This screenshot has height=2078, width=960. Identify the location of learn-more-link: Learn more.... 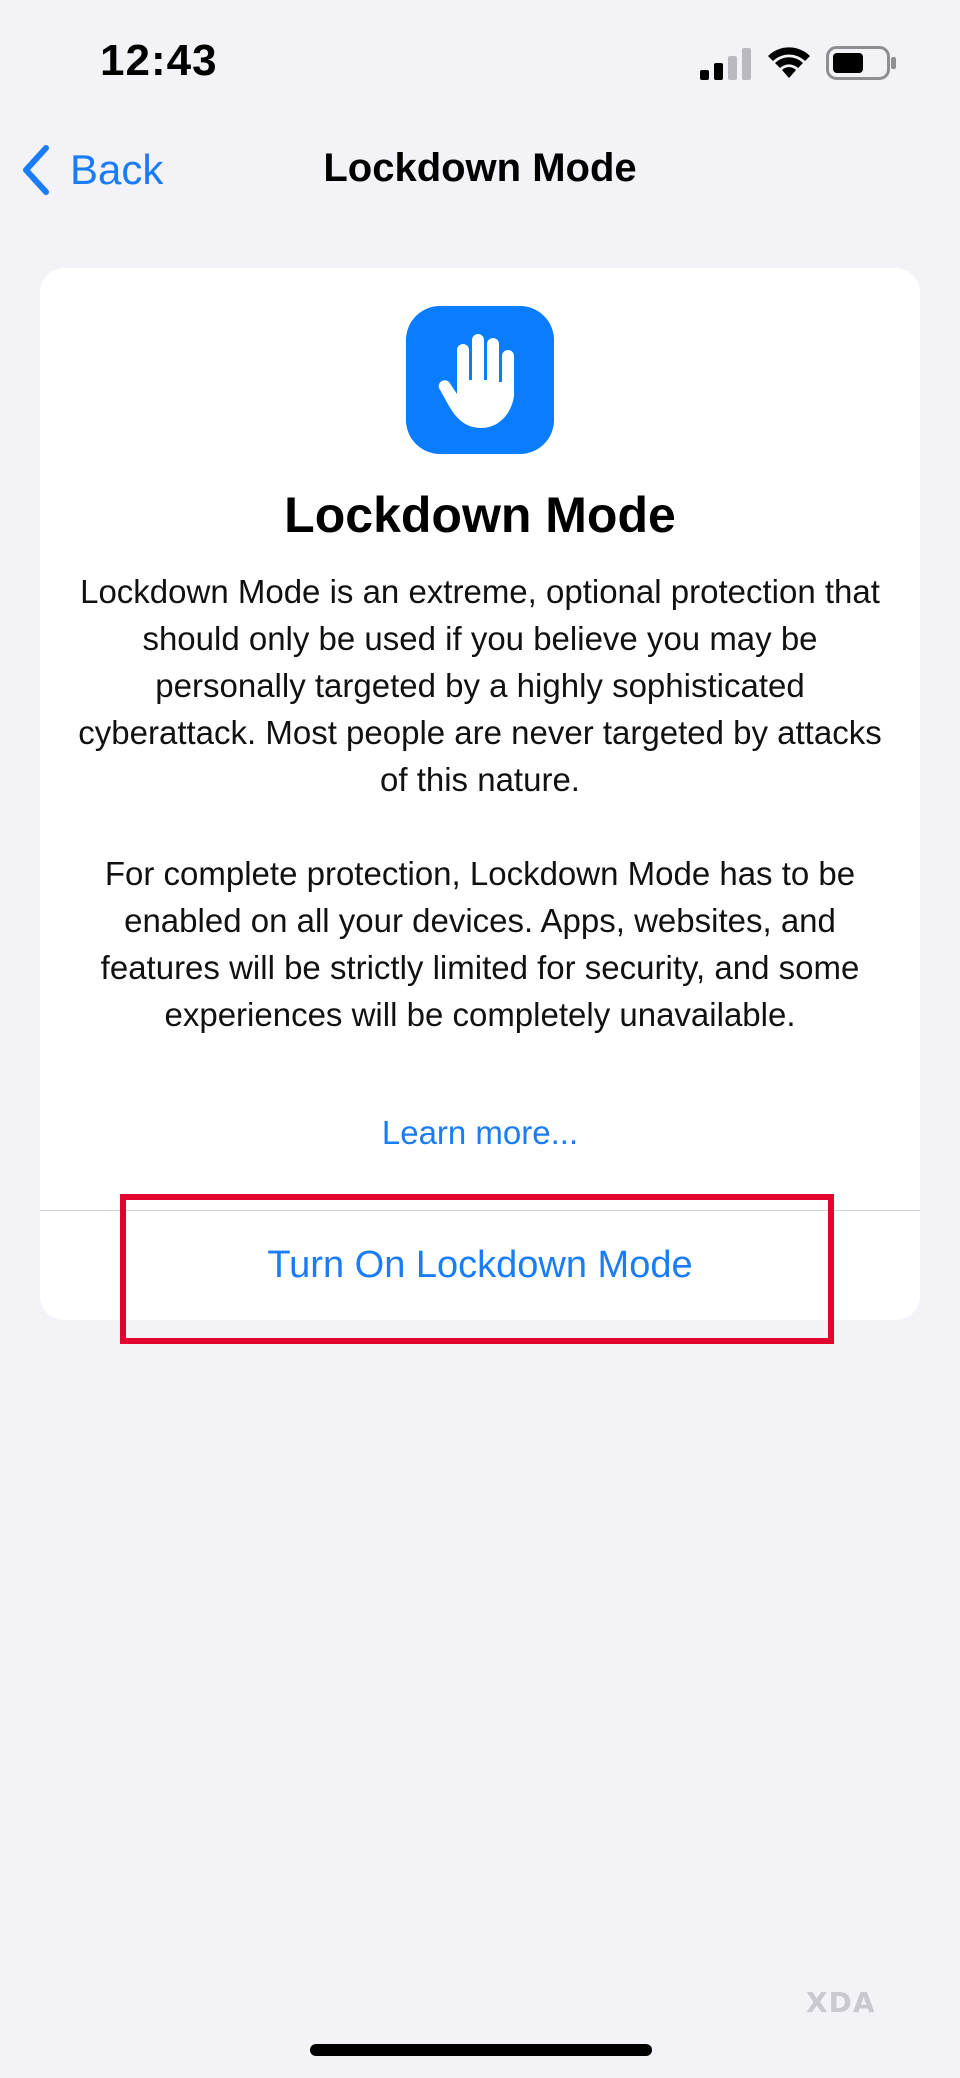
(480, 1133).